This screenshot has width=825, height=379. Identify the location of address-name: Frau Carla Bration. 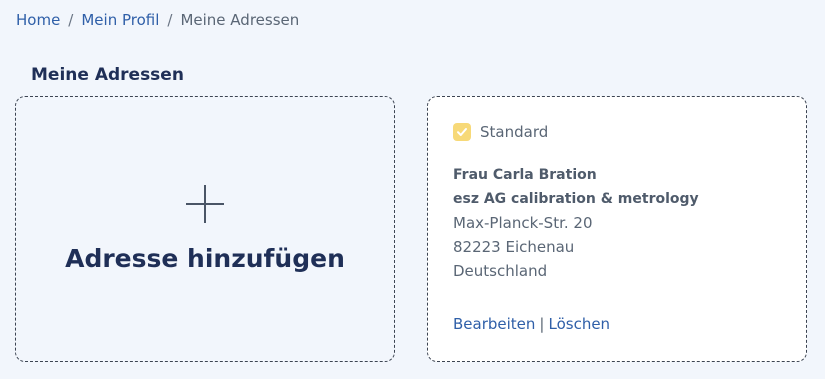
(525, 175).